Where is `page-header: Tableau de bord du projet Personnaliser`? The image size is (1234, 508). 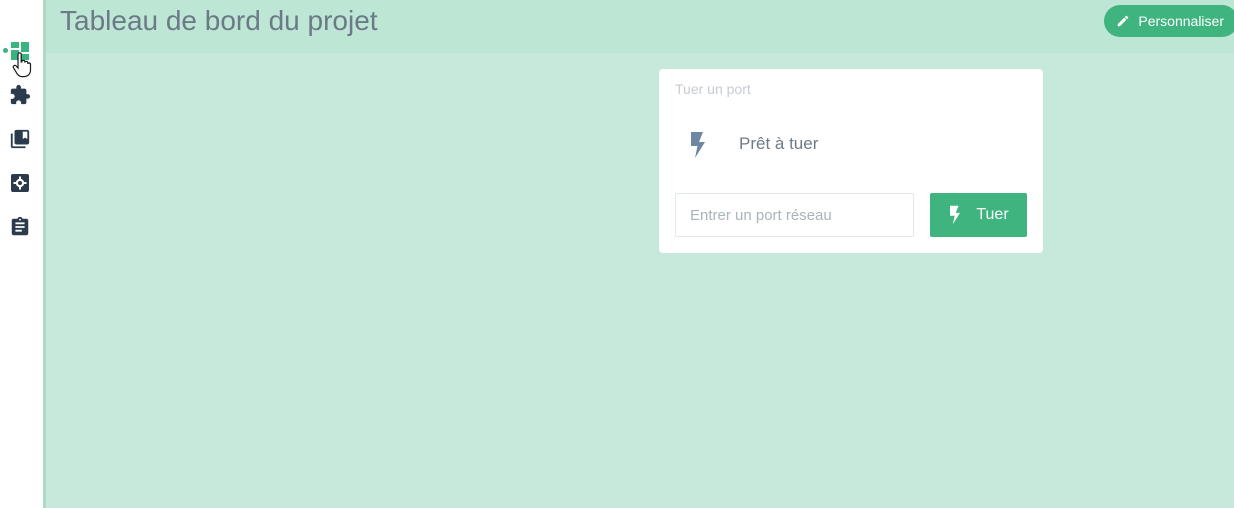
page-header: Tableau de bord du projet Personnaliser is located at coordinates (640, 26).